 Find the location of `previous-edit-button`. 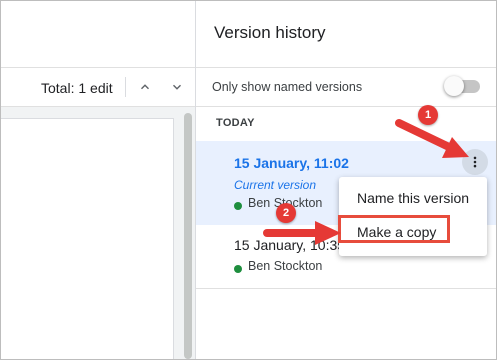

previous-edit-button is located at coordinates (145, 87).